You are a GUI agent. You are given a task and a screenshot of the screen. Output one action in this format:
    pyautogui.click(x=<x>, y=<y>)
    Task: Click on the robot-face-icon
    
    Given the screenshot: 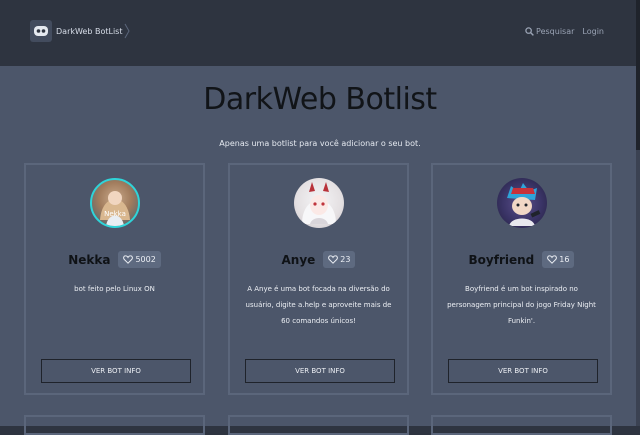 What is the action you would take?
    pyautogui.click(x=41, y=31)
    